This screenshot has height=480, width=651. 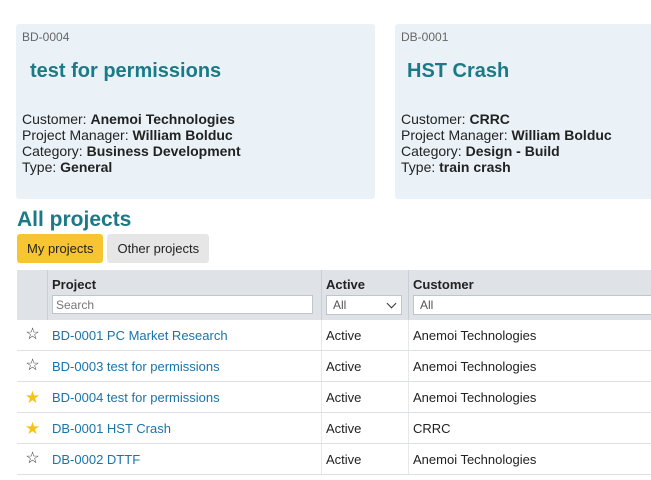 What do you see at coordinates (136, 397) in the screenshot?
I see `project-link: BD-0004 test for permissions` at bounding box center [136, 397].